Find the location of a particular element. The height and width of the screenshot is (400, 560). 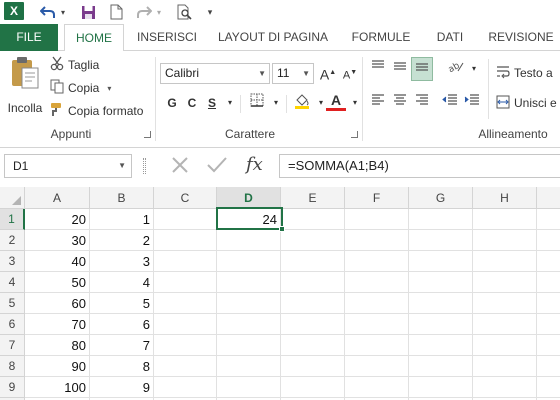

decrease-font-button: A▼ is located at coordinates (350, 73).